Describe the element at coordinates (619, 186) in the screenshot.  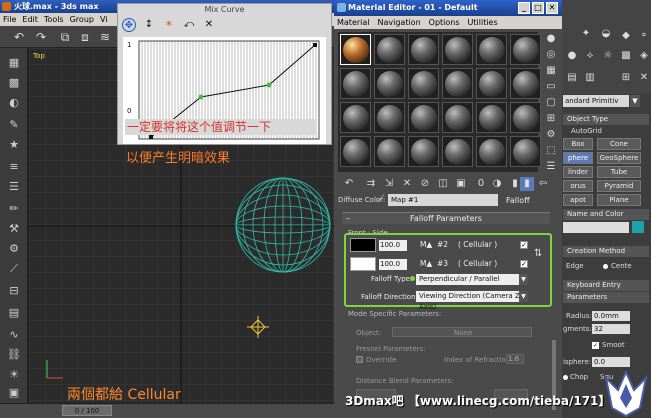
I see `pyramid-button: Pyramid` at that location.